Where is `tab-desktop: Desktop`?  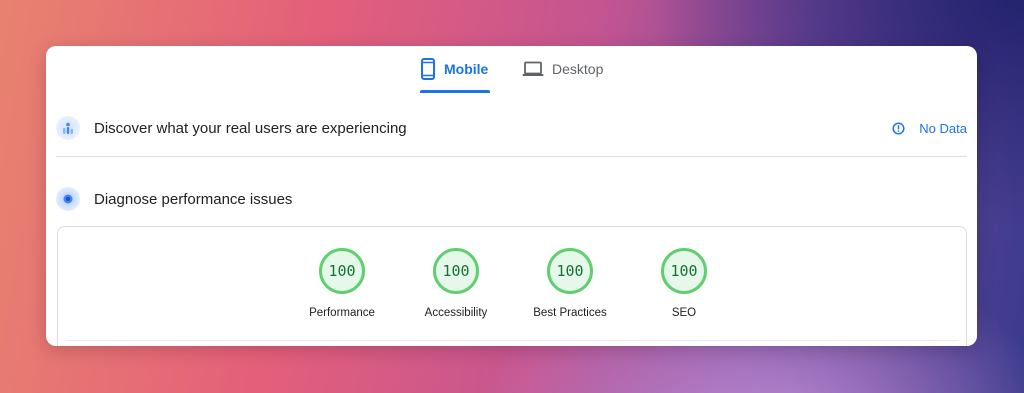
tab-desktop: Desktop is located at coordinates (562, 69).